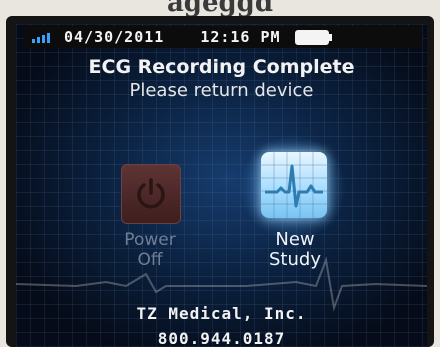 The width and height of the screenshot is (440, 347). I want to click on power-off-label: Power Off, so click(150, 250).